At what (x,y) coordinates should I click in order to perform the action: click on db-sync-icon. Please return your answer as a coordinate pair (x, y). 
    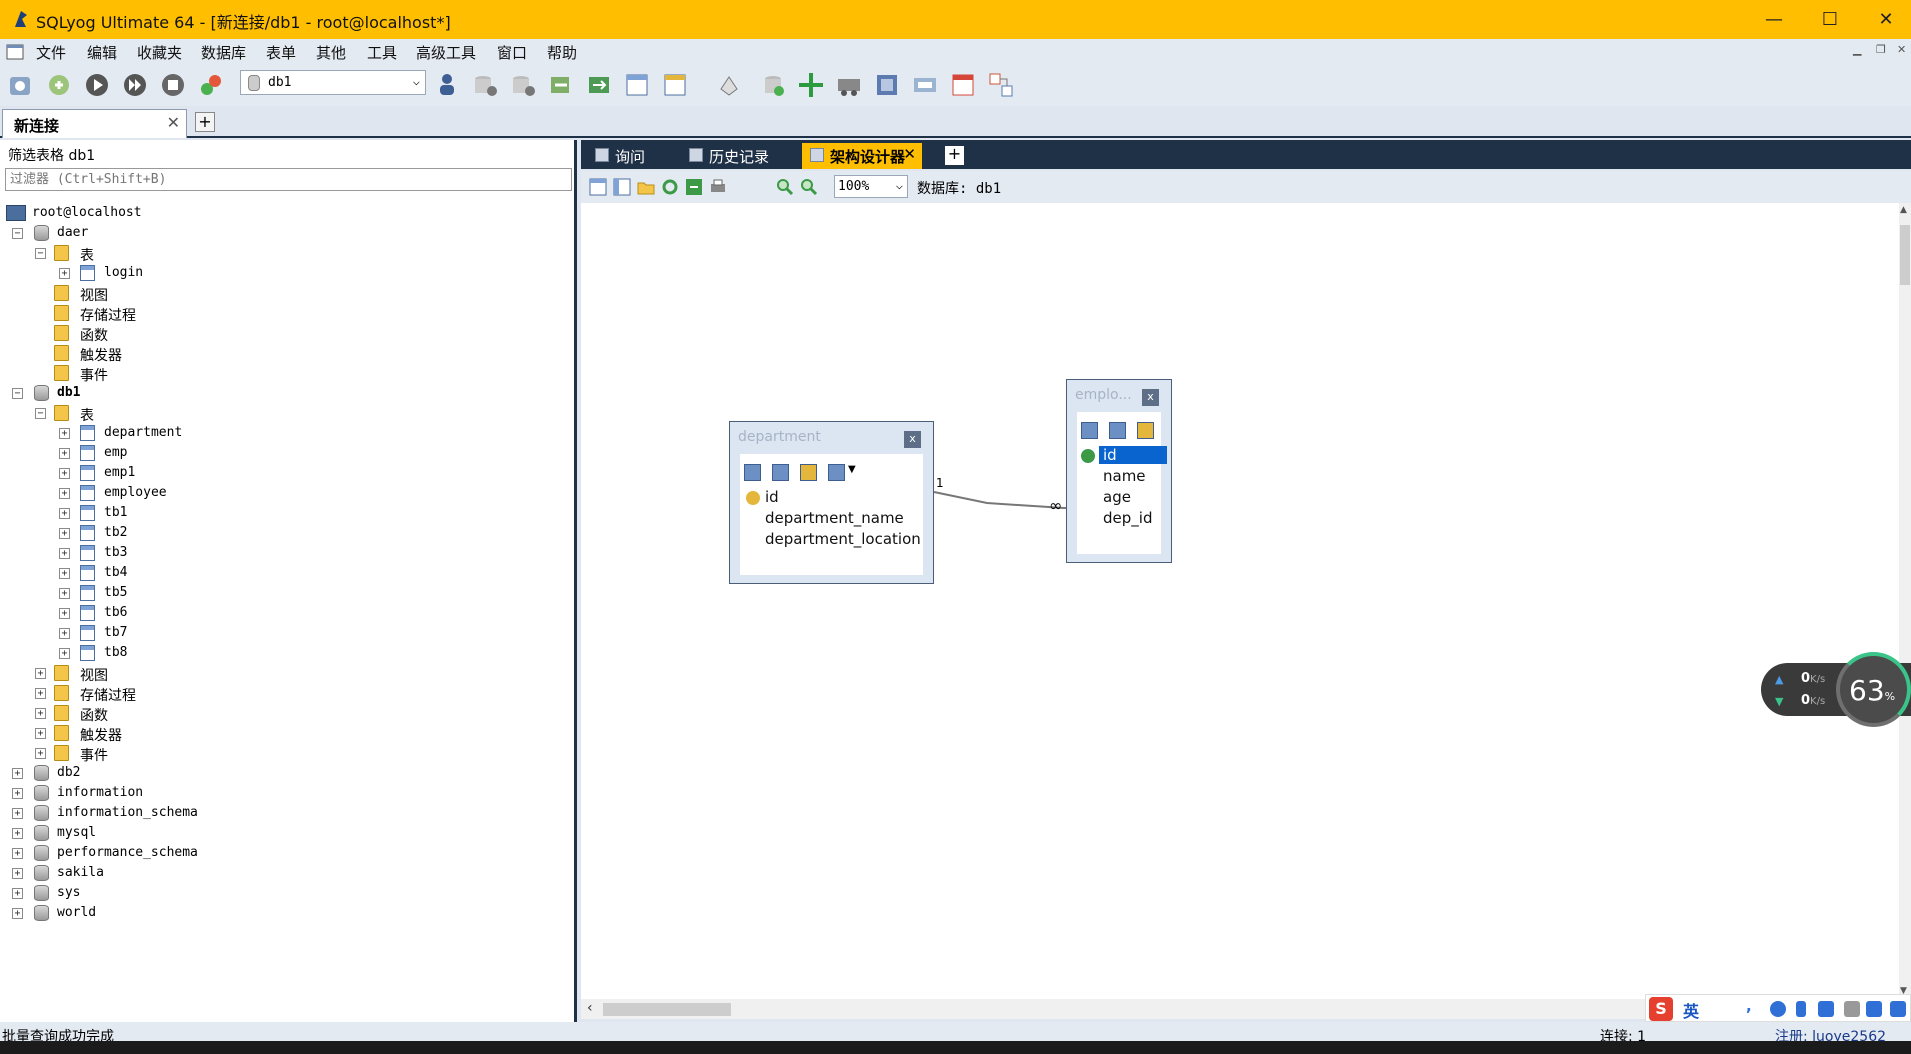
    Looking at the image, I should click on (773, 85).